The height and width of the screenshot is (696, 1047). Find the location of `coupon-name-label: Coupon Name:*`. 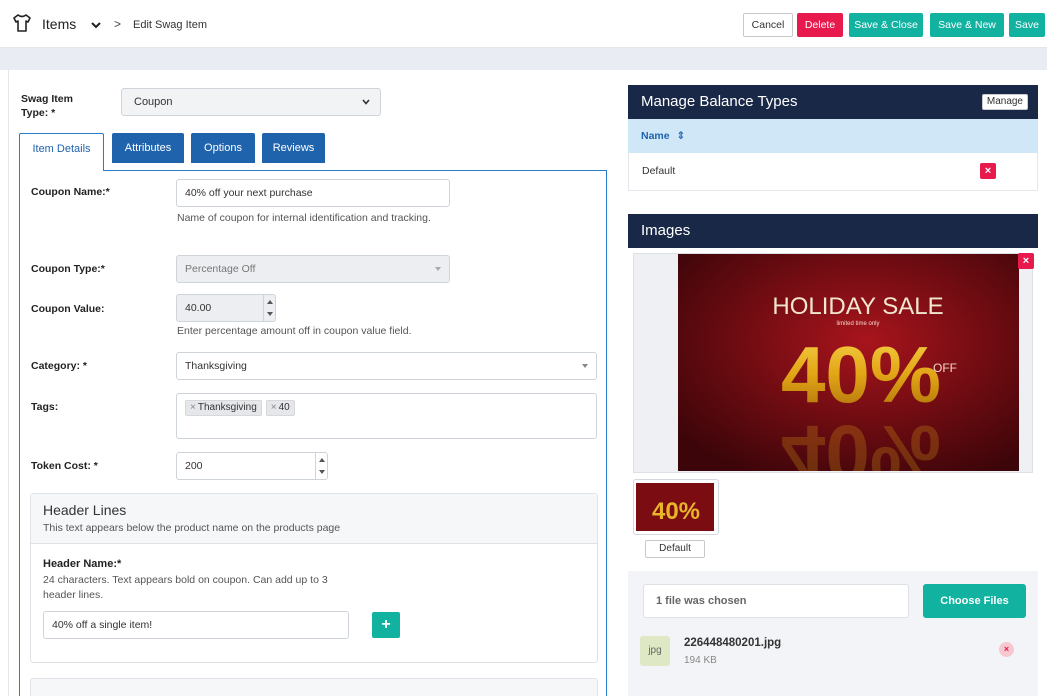

coupon-name-label: Coupon Name:* is located at coordinates (70, 192).